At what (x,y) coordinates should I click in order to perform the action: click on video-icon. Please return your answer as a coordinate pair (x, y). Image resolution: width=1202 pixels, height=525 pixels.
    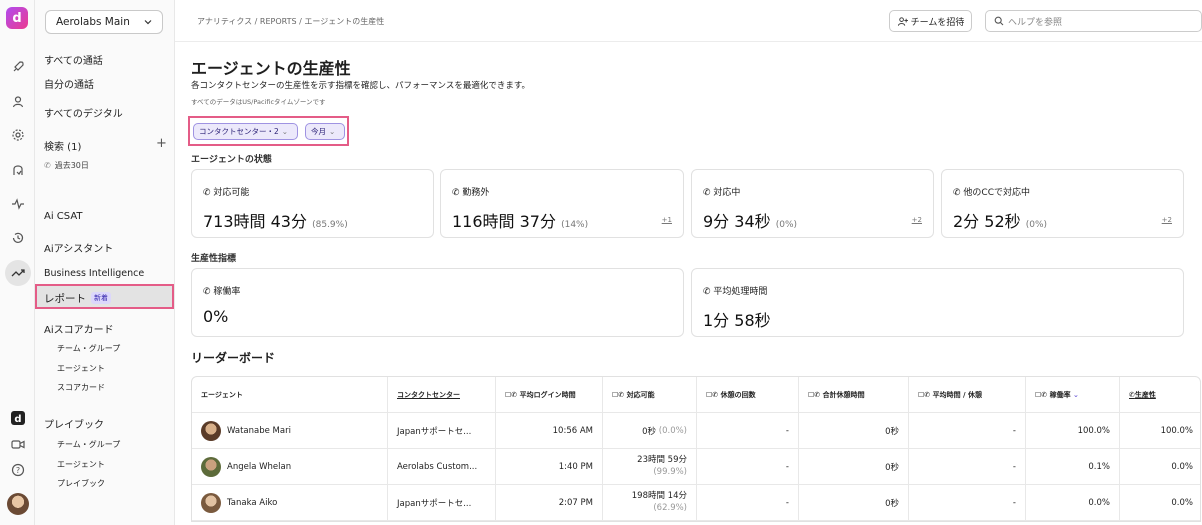
    Looking at the image, I should click on (18, 444).